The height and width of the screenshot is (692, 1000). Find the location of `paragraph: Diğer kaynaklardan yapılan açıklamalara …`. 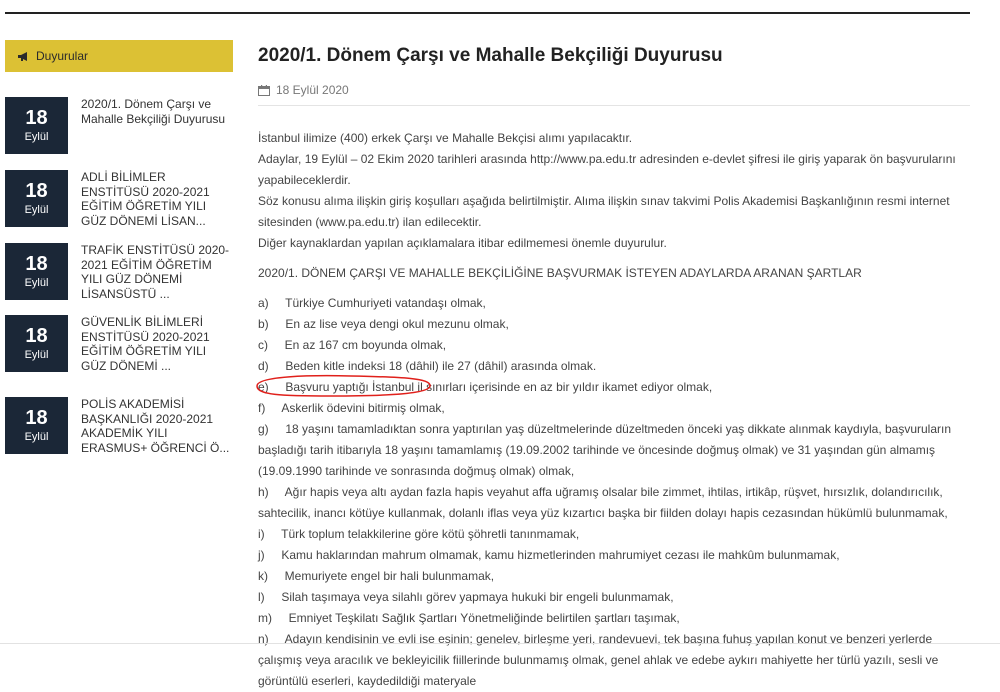

paragraph: Diğer kaynaklardan yapılan açıklamalara … is located at coordinates (462, 243).